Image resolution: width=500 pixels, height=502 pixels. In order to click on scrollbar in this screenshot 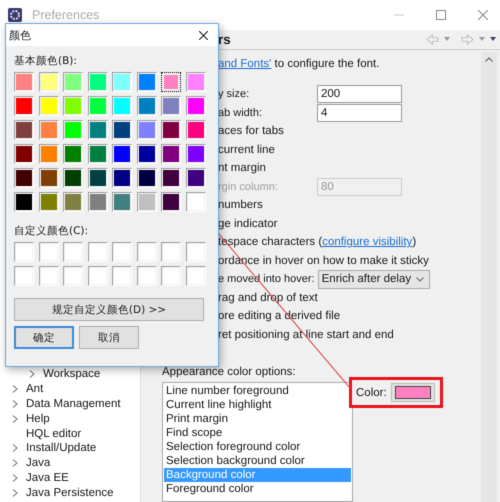, I will do `click(489, 277)`.